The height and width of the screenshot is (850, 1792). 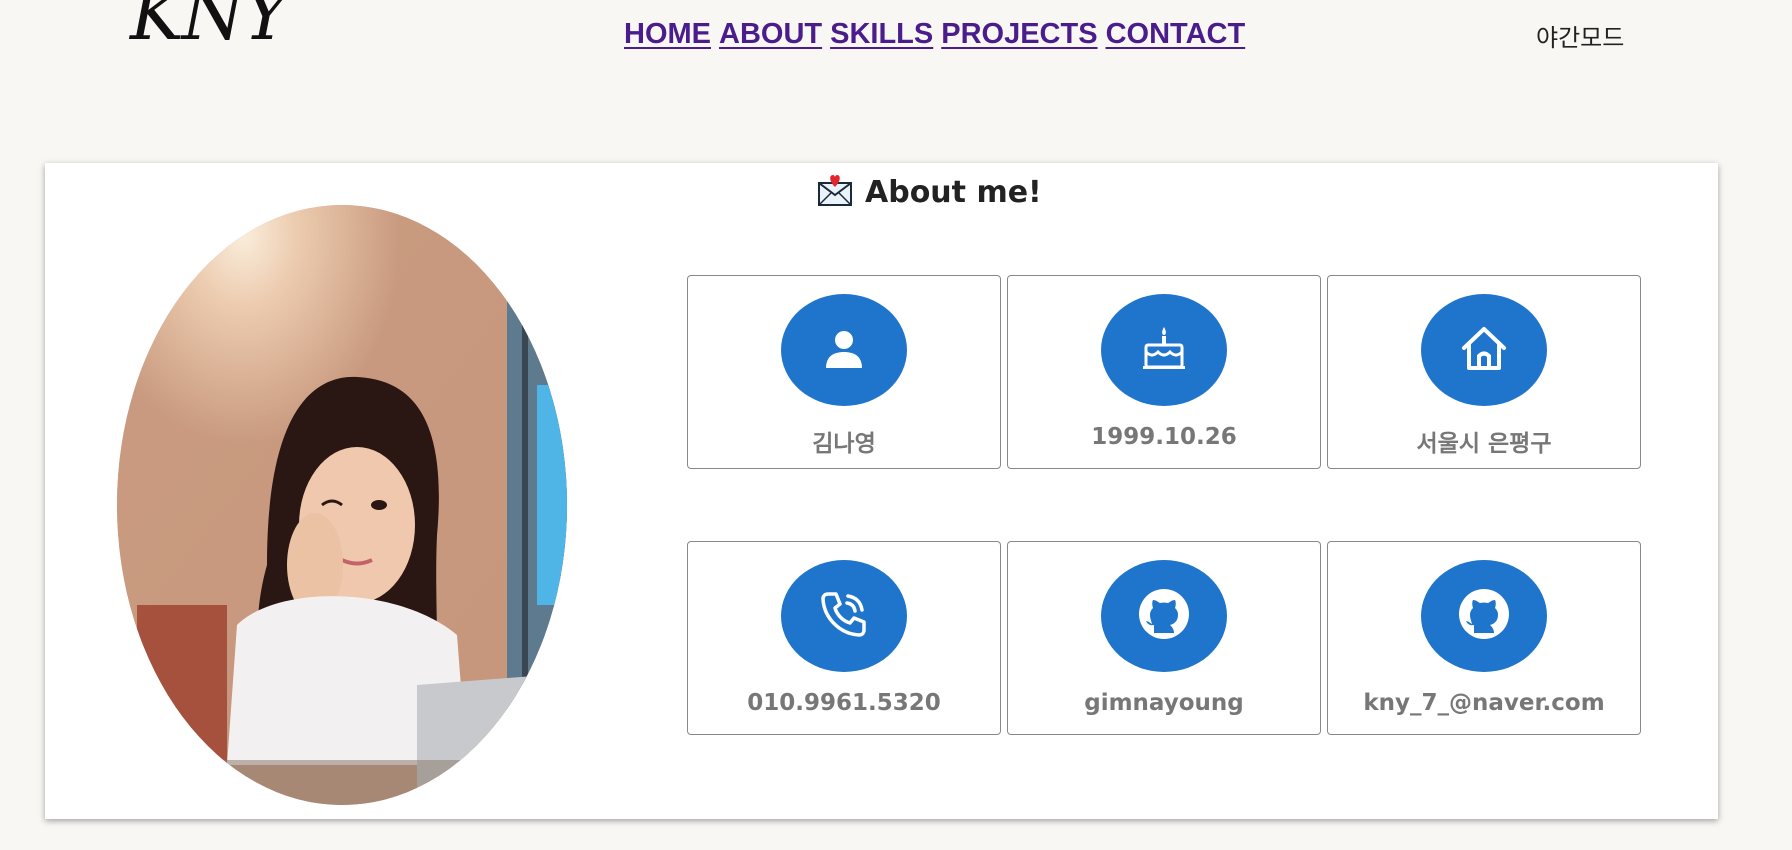 I want to click on nav-about-link: ABOUT, so click(x=770, y=34).